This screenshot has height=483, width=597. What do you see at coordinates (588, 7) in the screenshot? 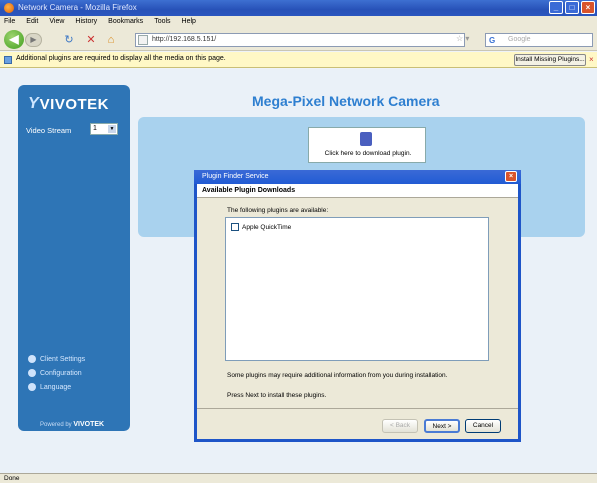
I see `close-window-button: ×` at bounding box center [588, 7].